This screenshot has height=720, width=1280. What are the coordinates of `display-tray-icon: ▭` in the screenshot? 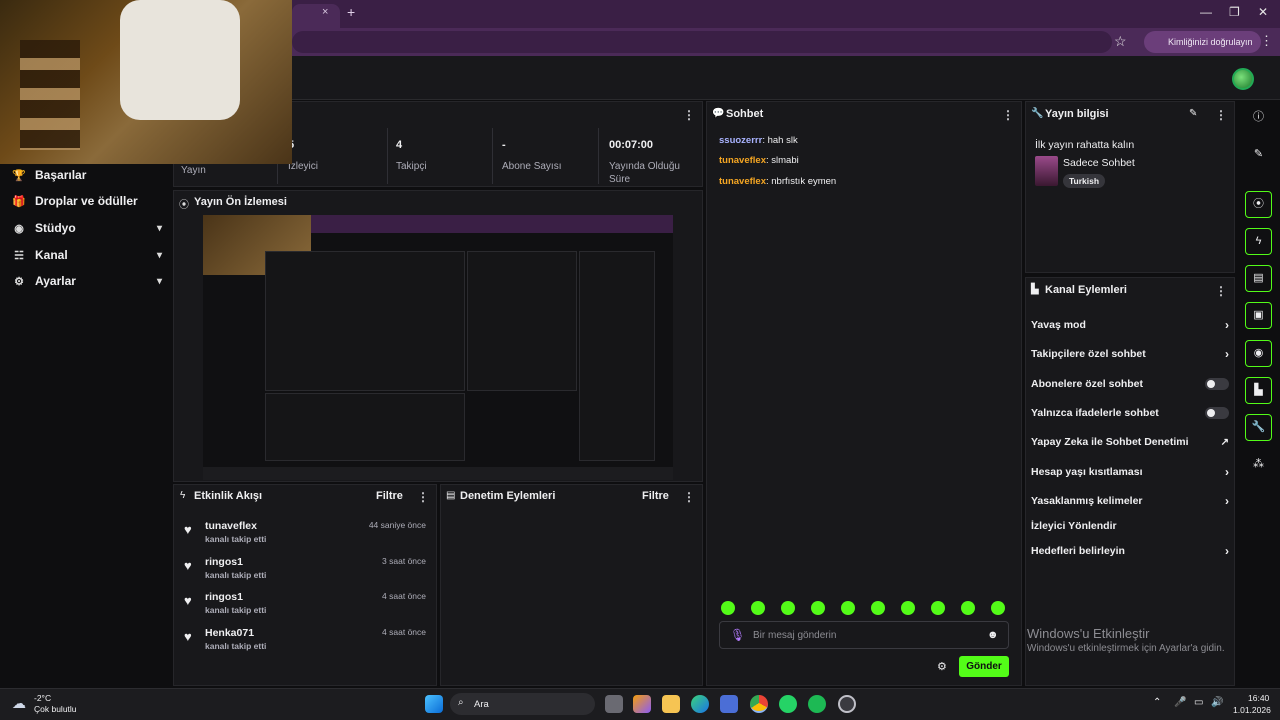 It's located at (1198, 702).